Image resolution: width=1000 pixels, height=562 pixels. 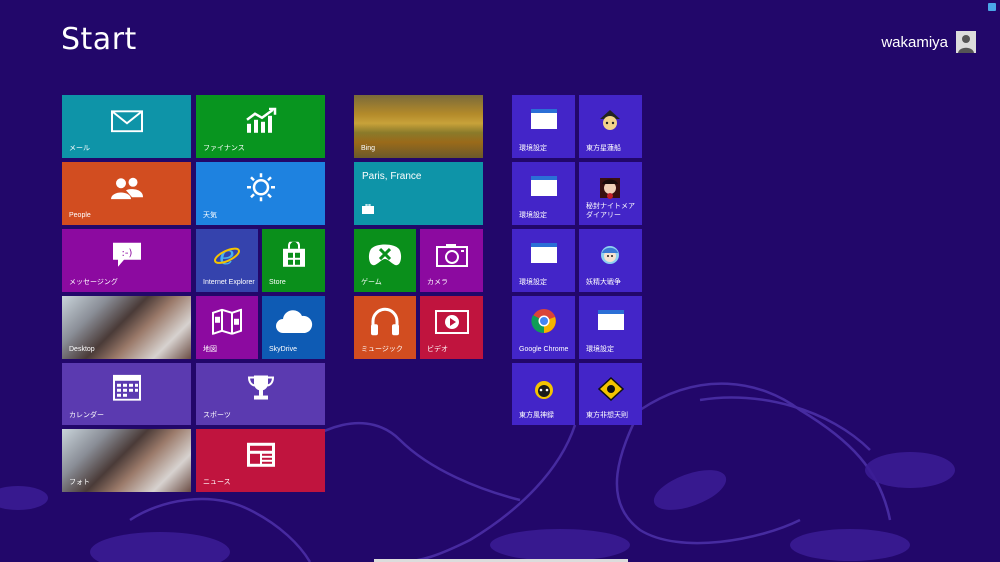 What do you see at coordinates (261, 390) in the screenshot?
I see `trophy-icon` at bounding box center [261, 390].